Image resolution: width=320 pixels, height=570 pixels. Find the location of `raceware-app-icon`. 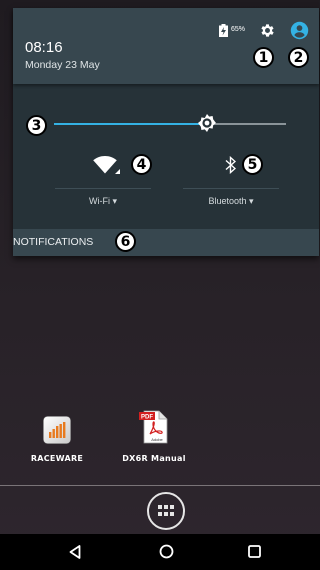

raceware-app-icon is located at coordinates (57, 430).